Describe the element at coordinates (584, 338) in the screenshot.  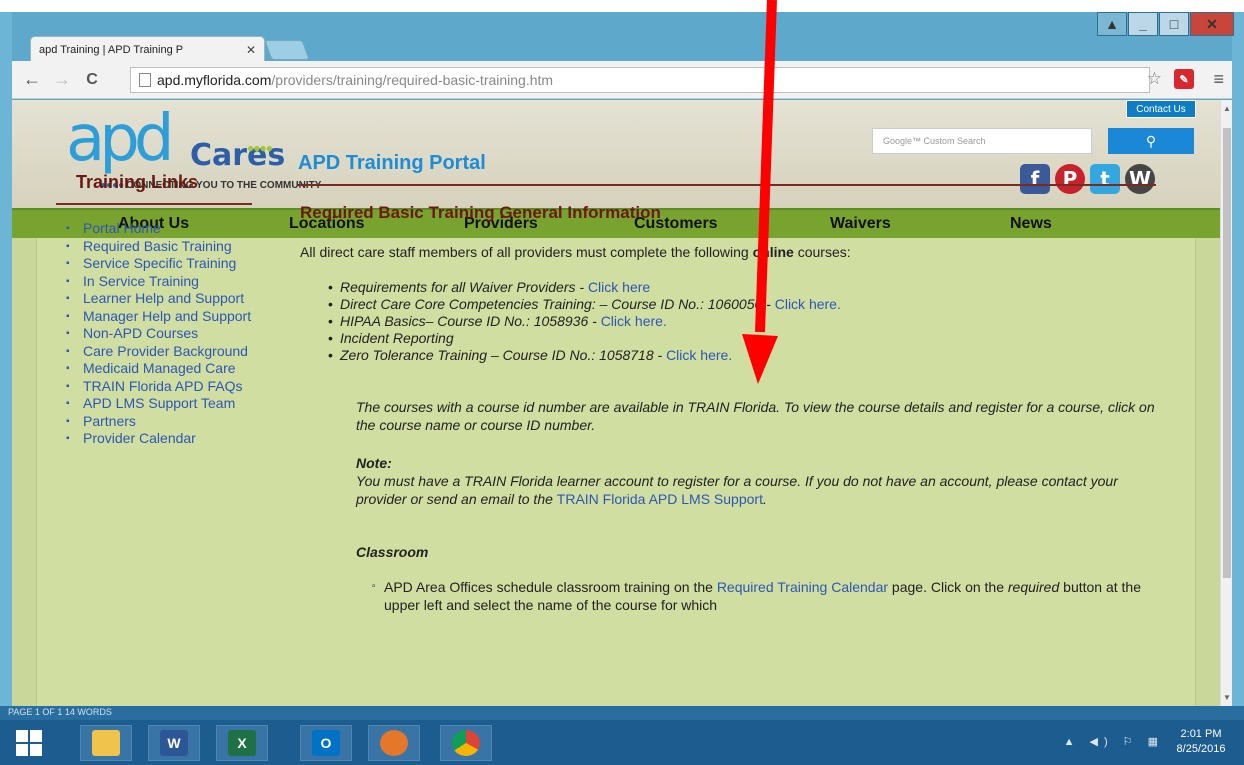
I see `list-item: Incident Reporting` at that location.